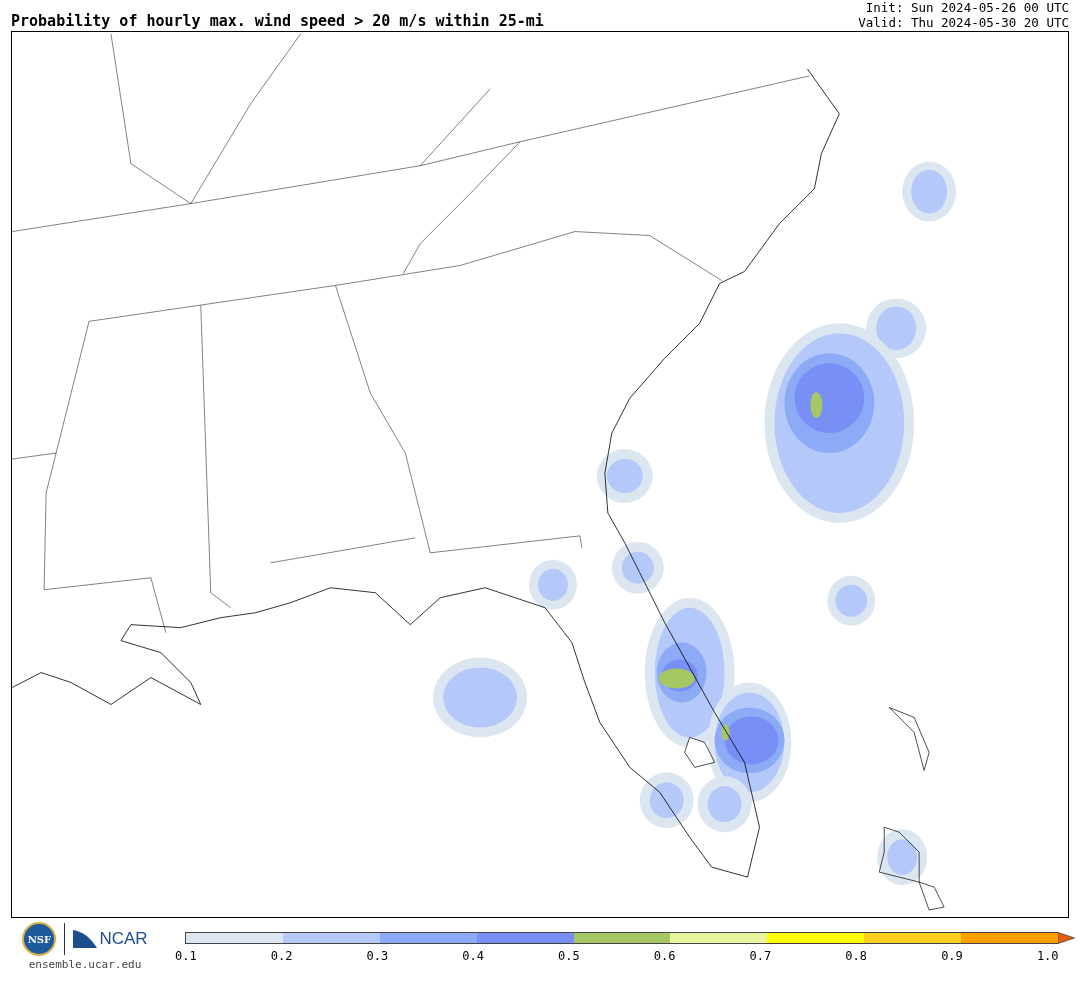 This screenshot has width=1080, height=988. I want to click on ncar-logo-text: NCAR, so click(123, 939).